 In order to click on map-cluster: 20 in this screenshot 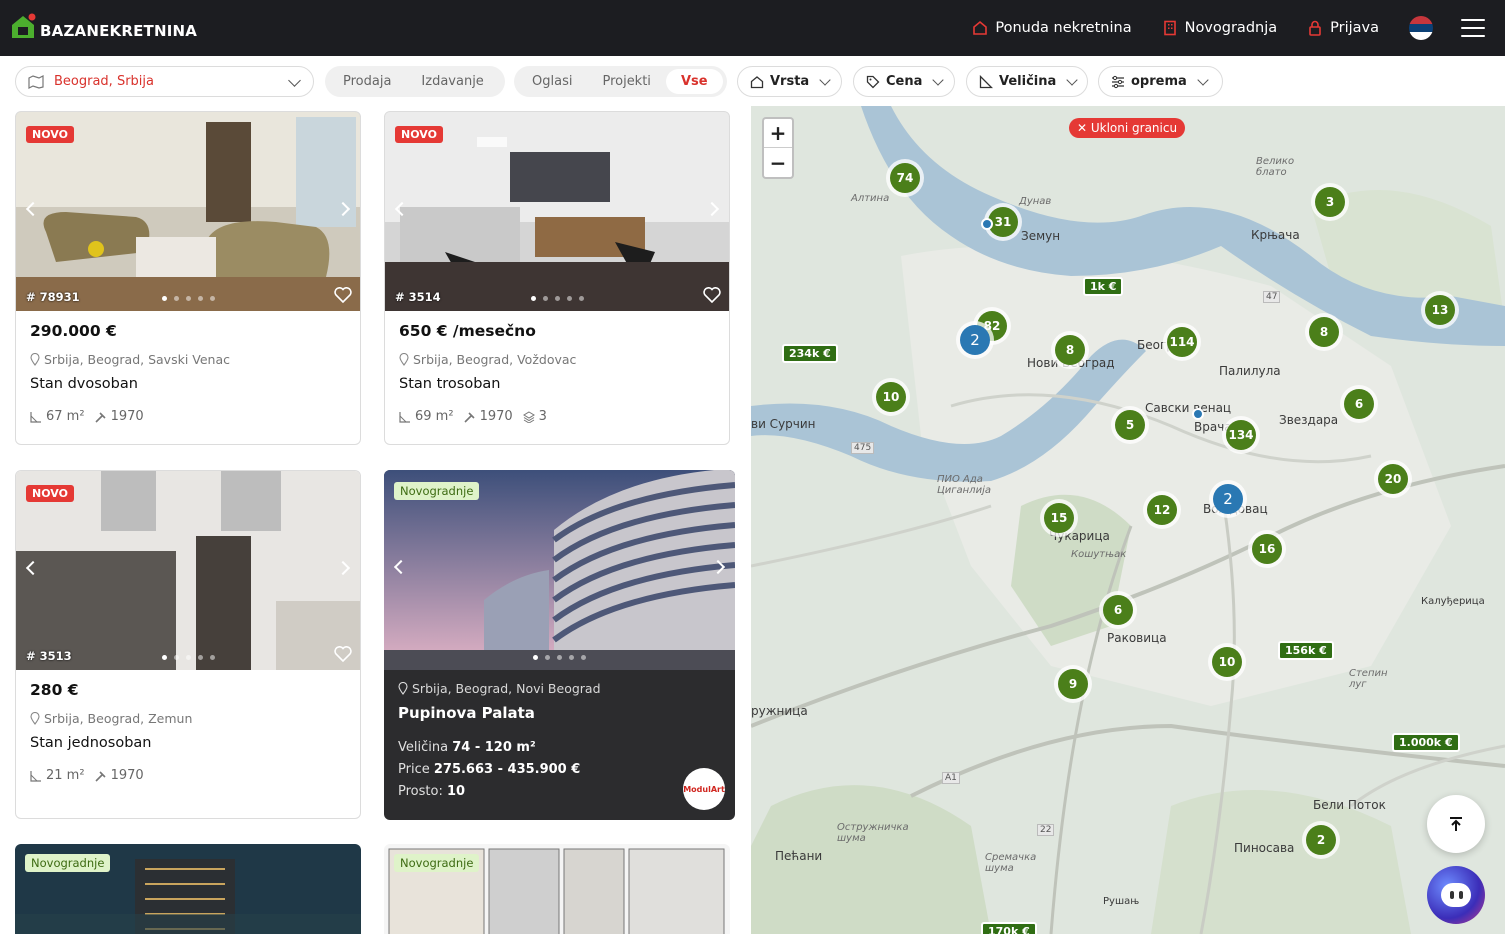, I will do `click(1393, 479)`.